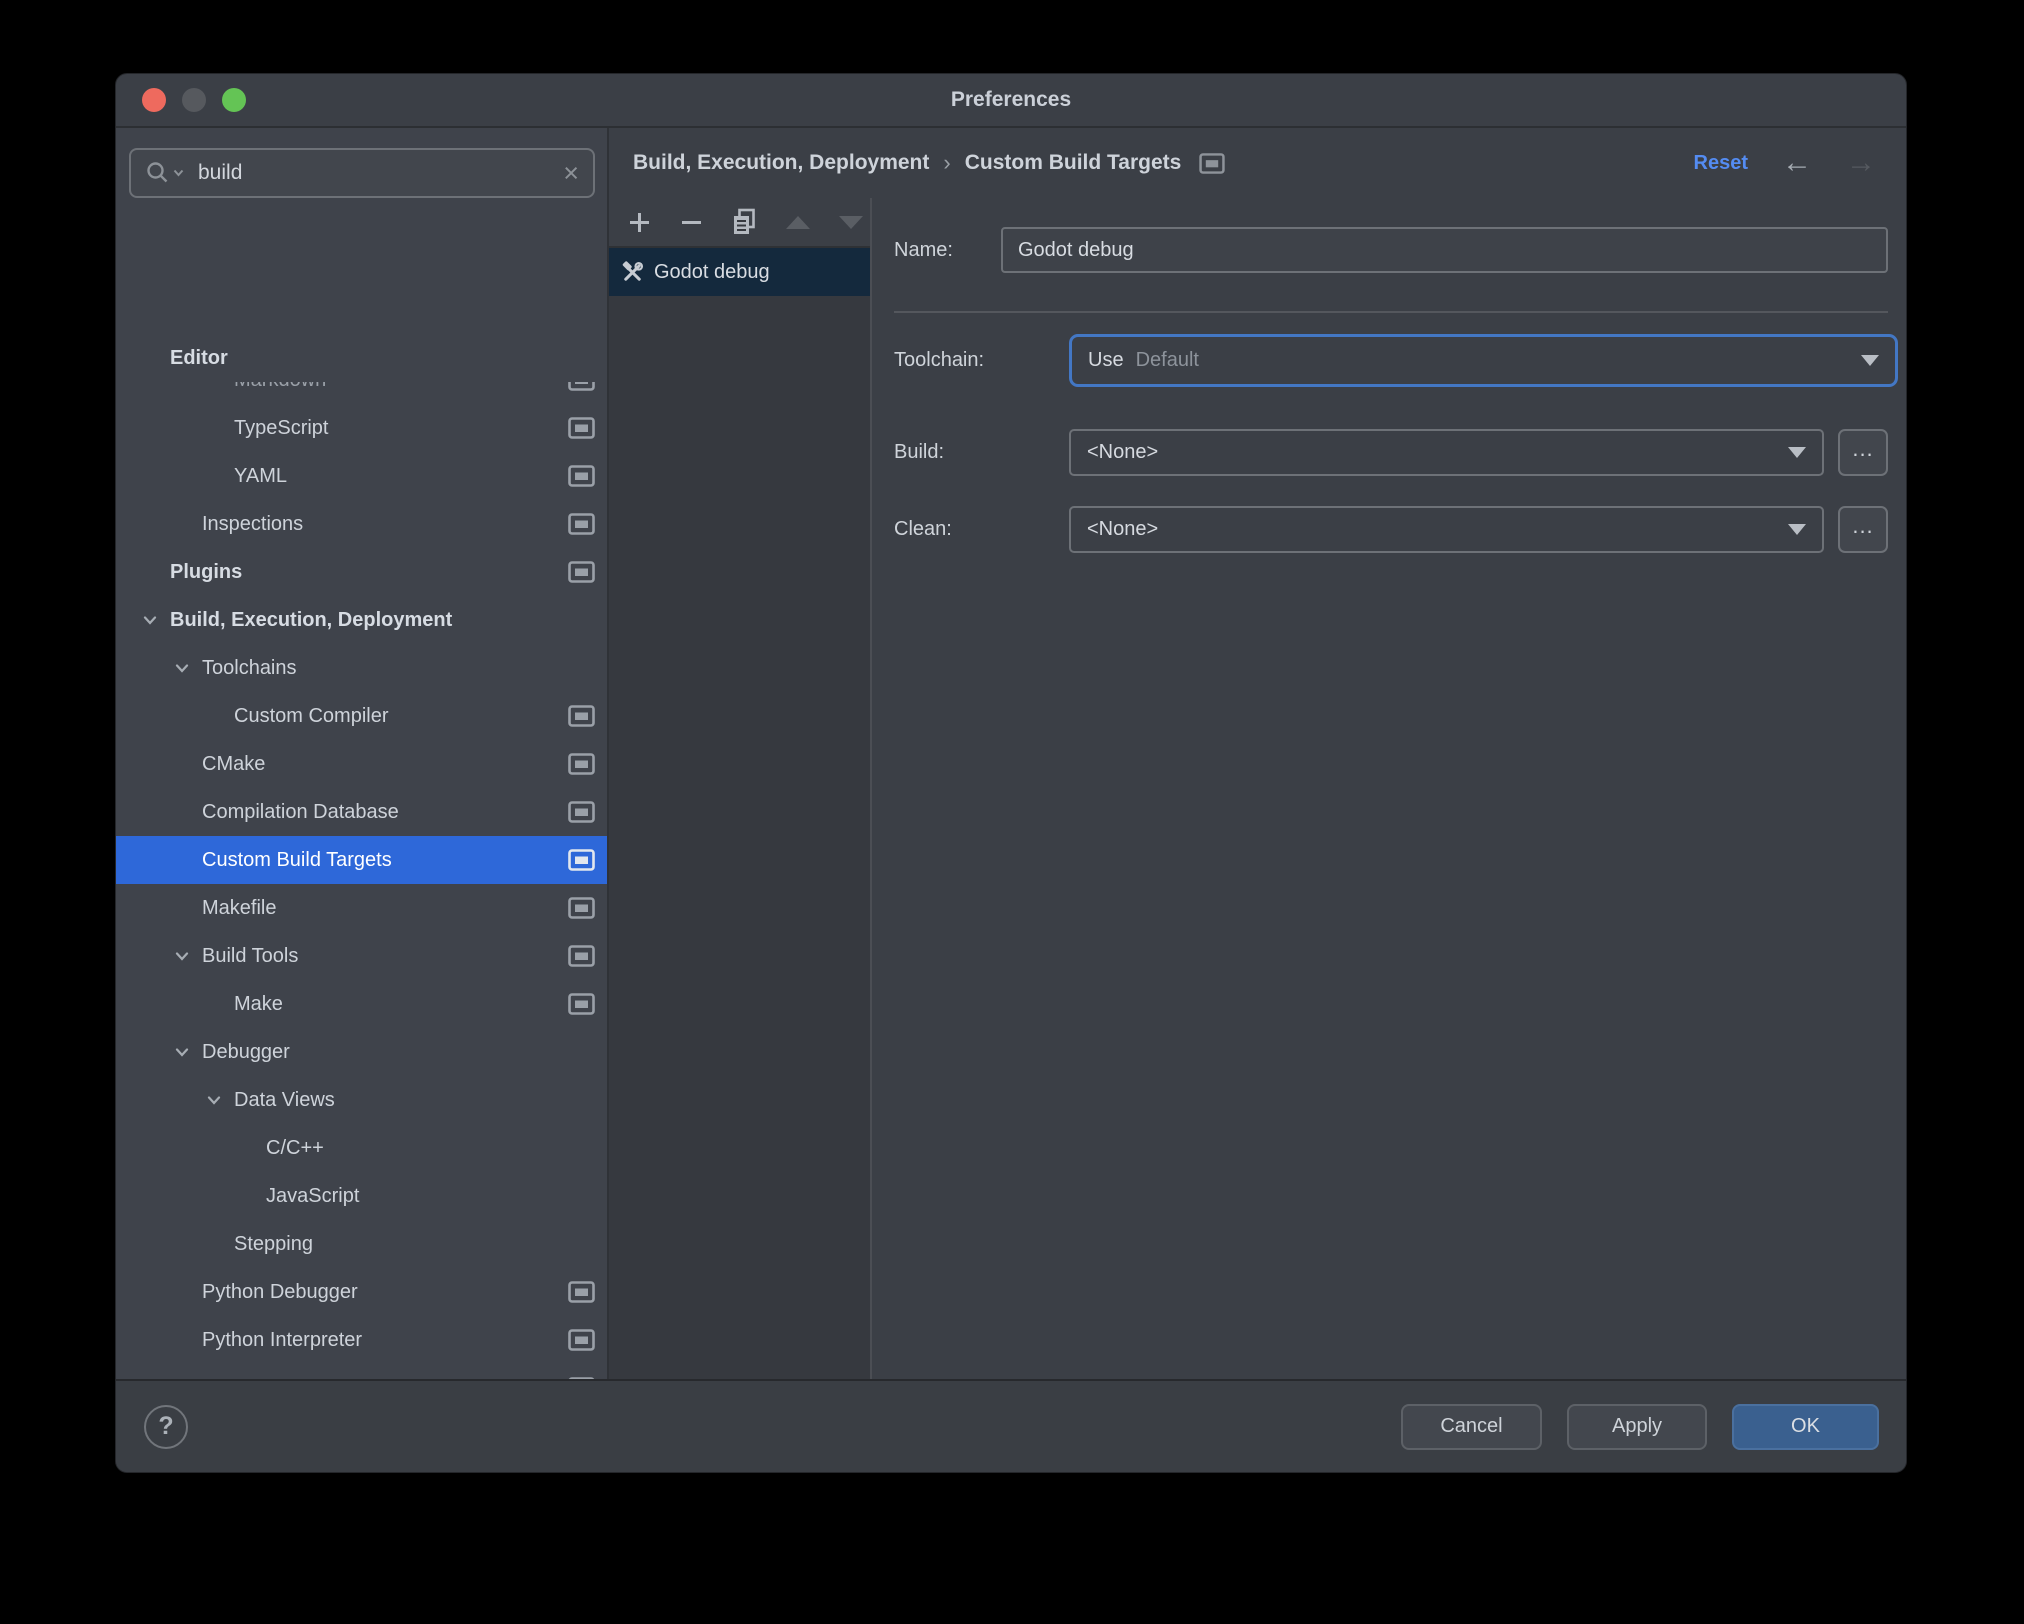 This screenshot has height=1624, width=2024. What do you see at coordinates (639, 222) in the screenshot?
I see `add-icon` at bounding box center [639, 222].